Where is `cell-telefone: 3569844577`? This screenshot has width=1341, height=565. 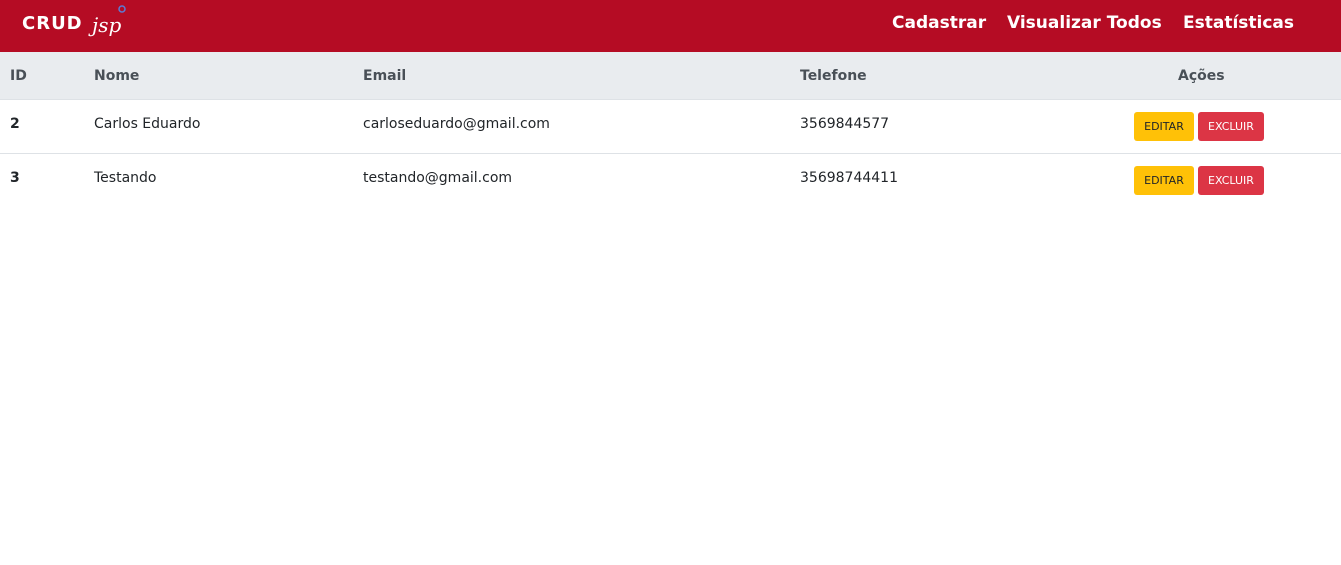 cell-telefone: 3569844577 is located at coordinates (845, 124).